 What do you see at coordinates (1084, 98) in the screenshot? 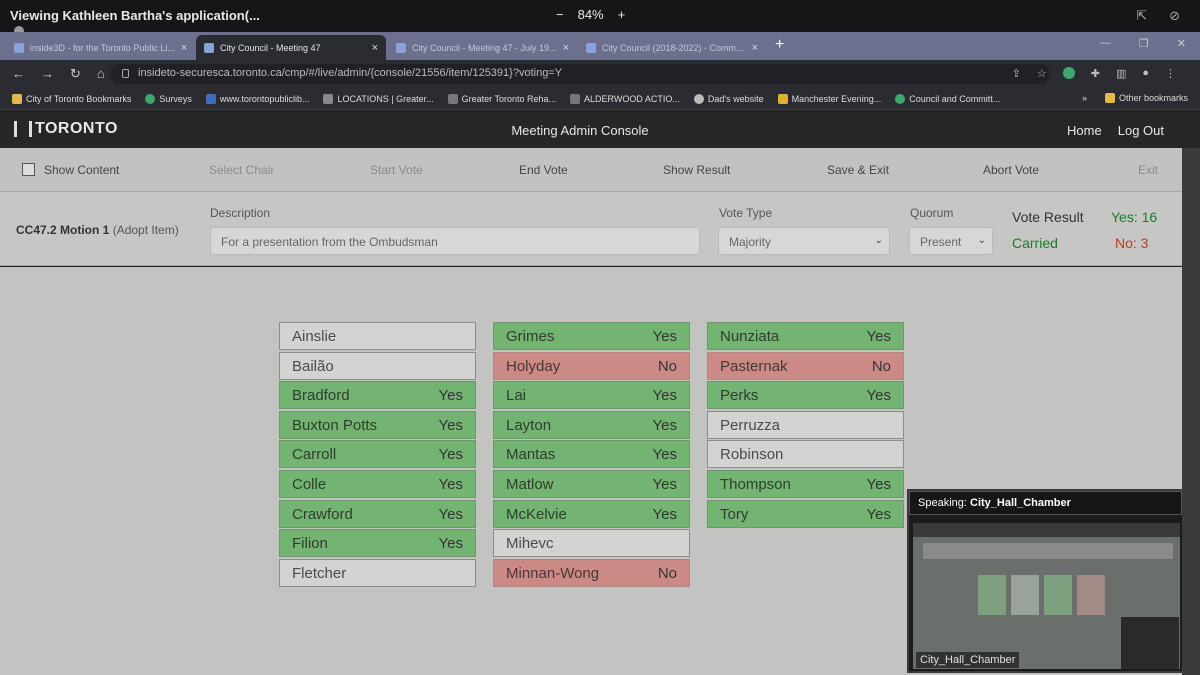
I see `more-bookmarks-icon: »` at bounding box center [1084, 98].